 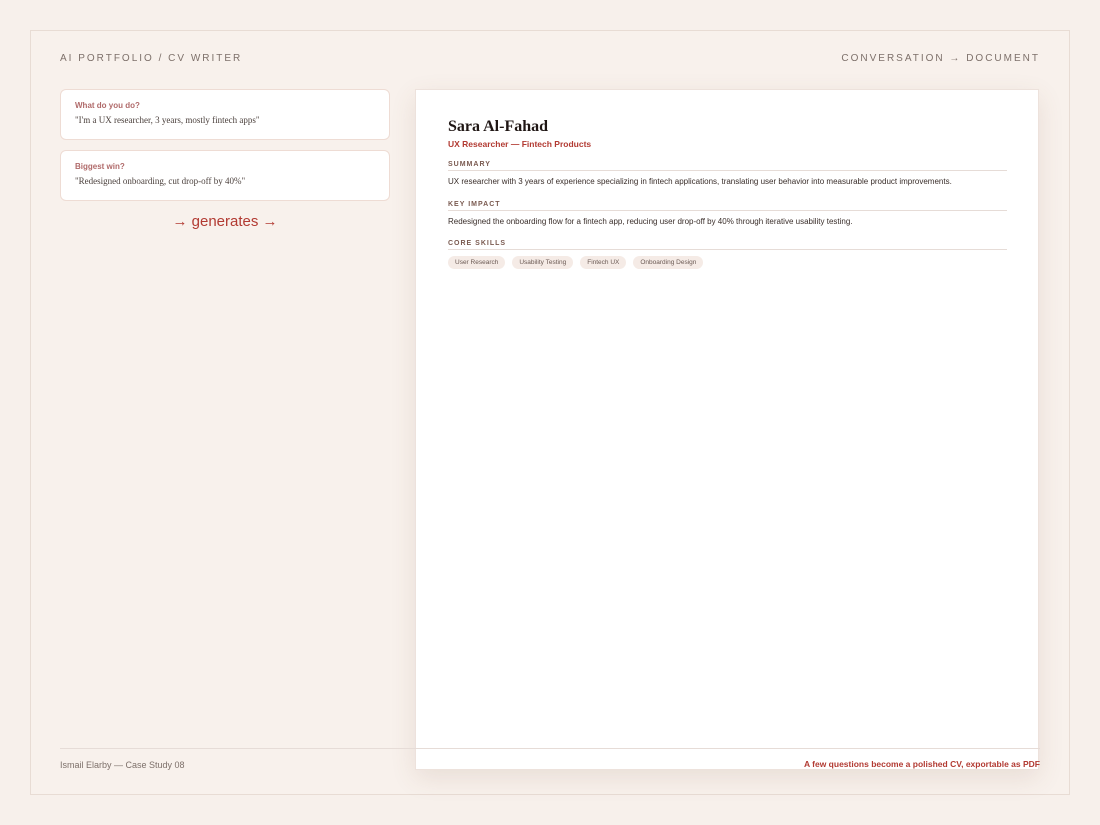 I want to click on skill-chip: Onboarding Design, so click(x=668, y=263).